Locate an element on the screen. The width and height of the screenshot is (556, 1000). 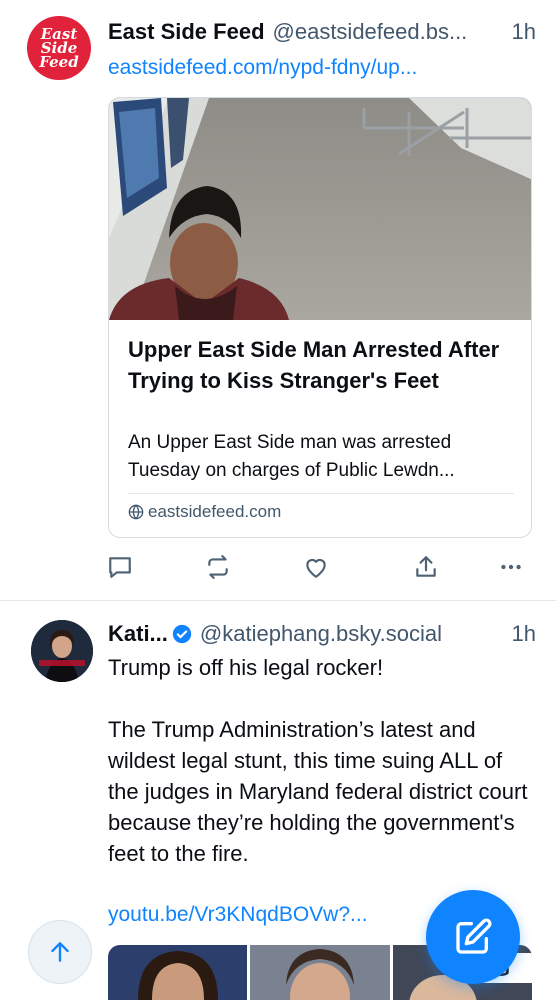
post-header: East Side Feed @eastsidefeed.bs... 1h is located at coordinates (322, 32).